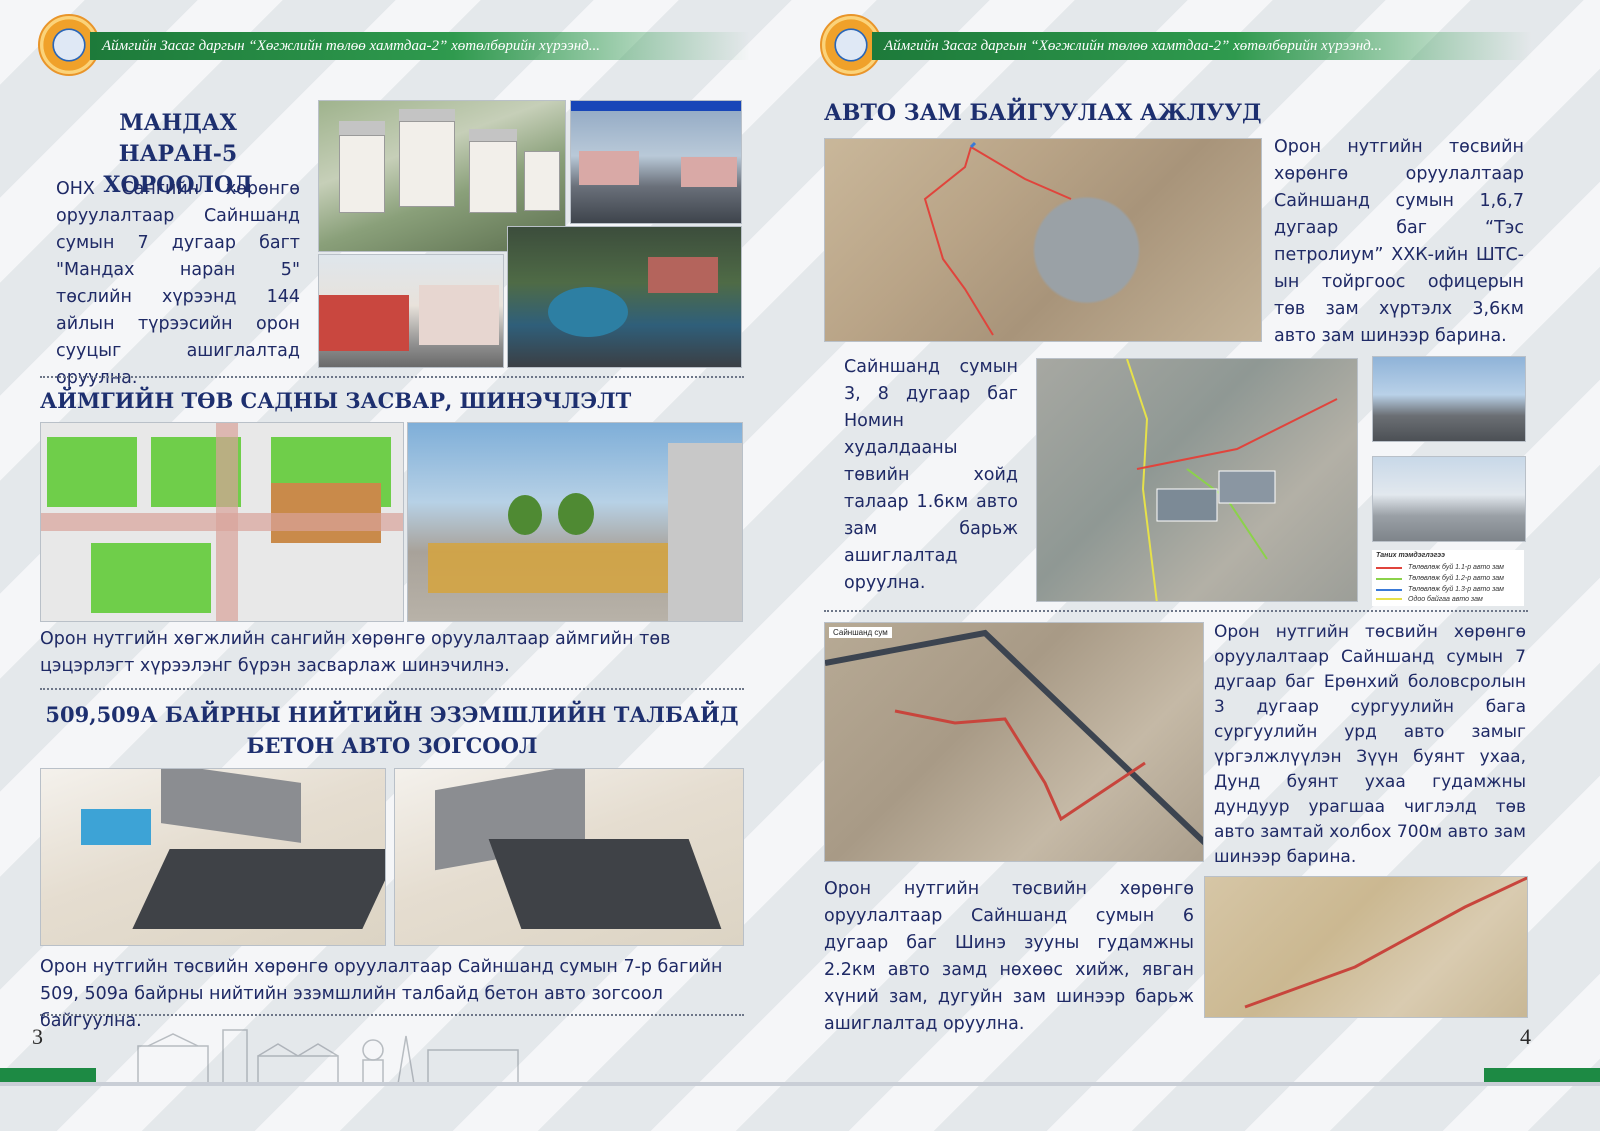  I want to click on footer-rule, so click(800, 1084).